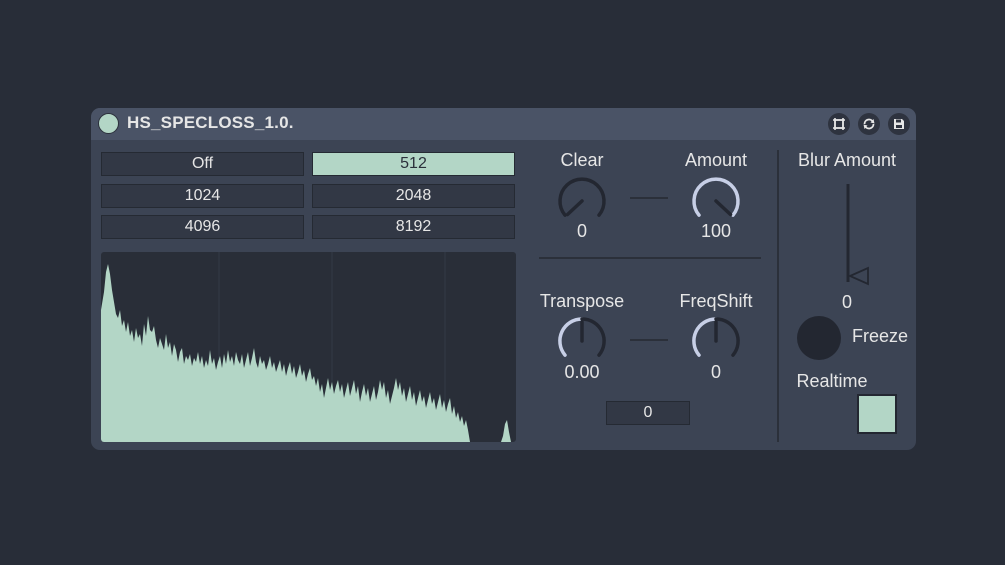 The width and height of the screenshot is (1005, 565). What do you see at coordinates (899, 124) in the screenshot?
I see `save-icon` at bounding box center [899, 124].